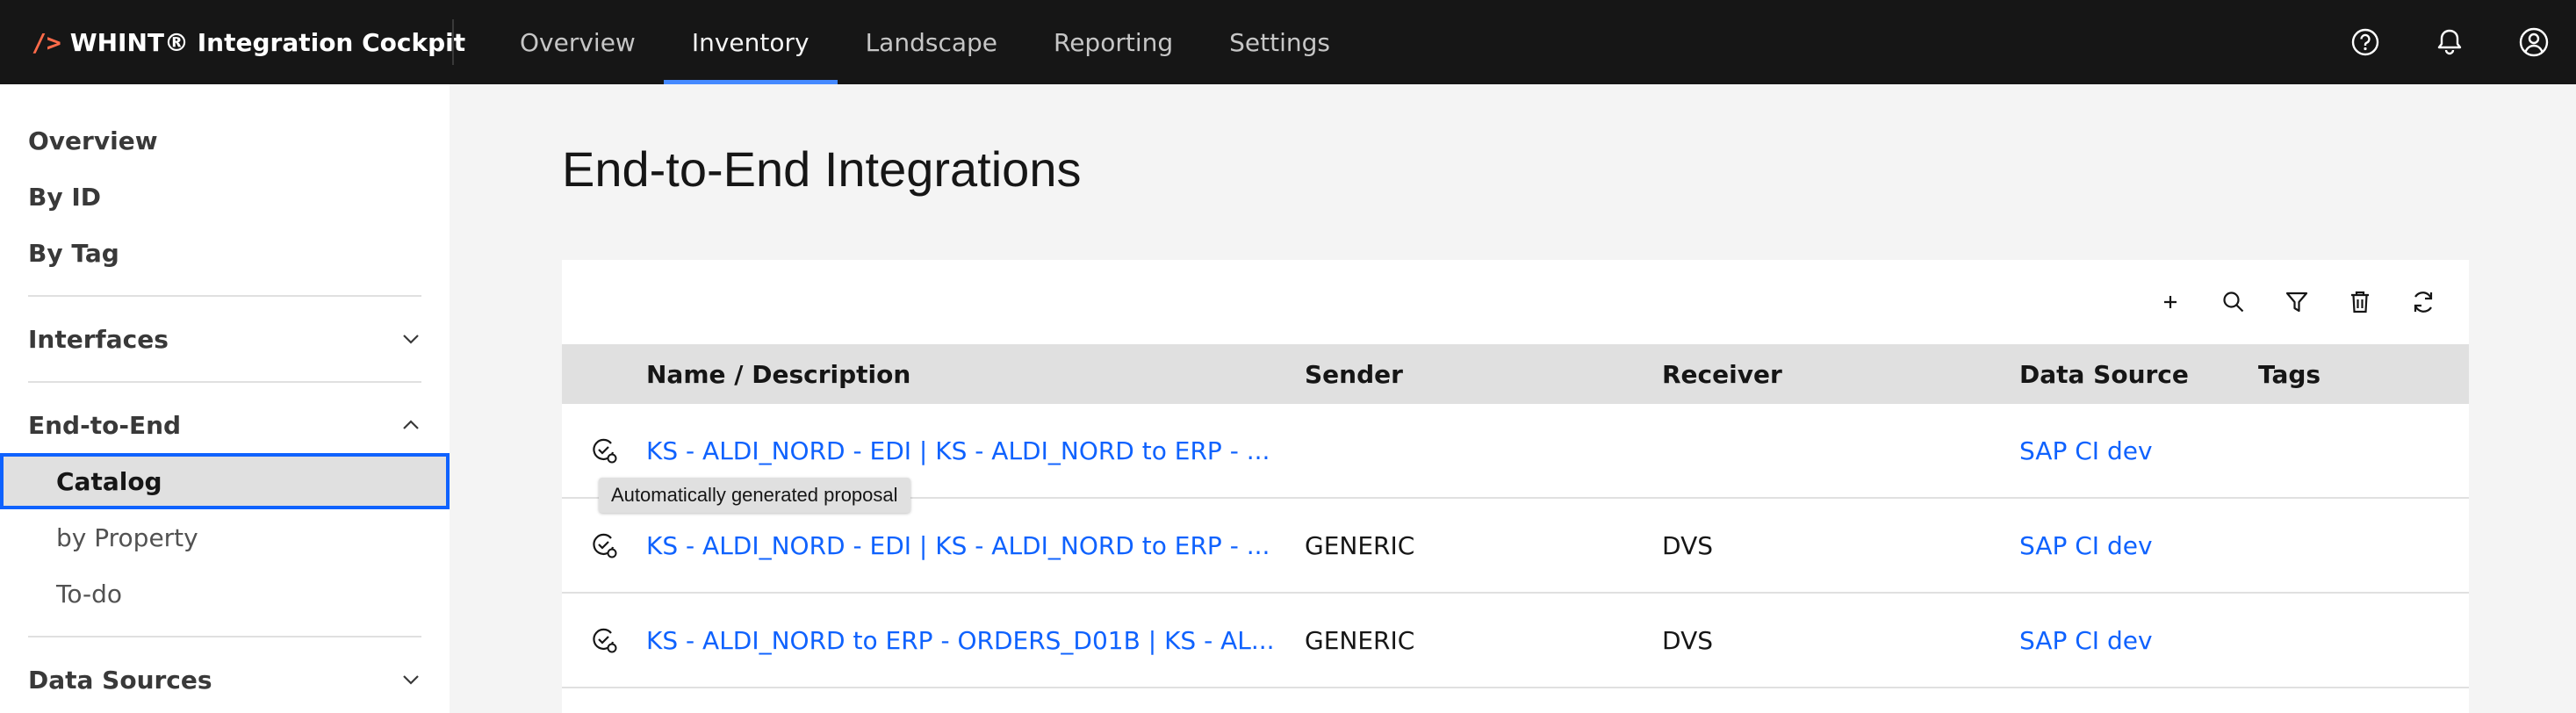  Describe the element at coordinates (2289, 374) in the screenshot. I see `column-header-tags: Tags` at that location.